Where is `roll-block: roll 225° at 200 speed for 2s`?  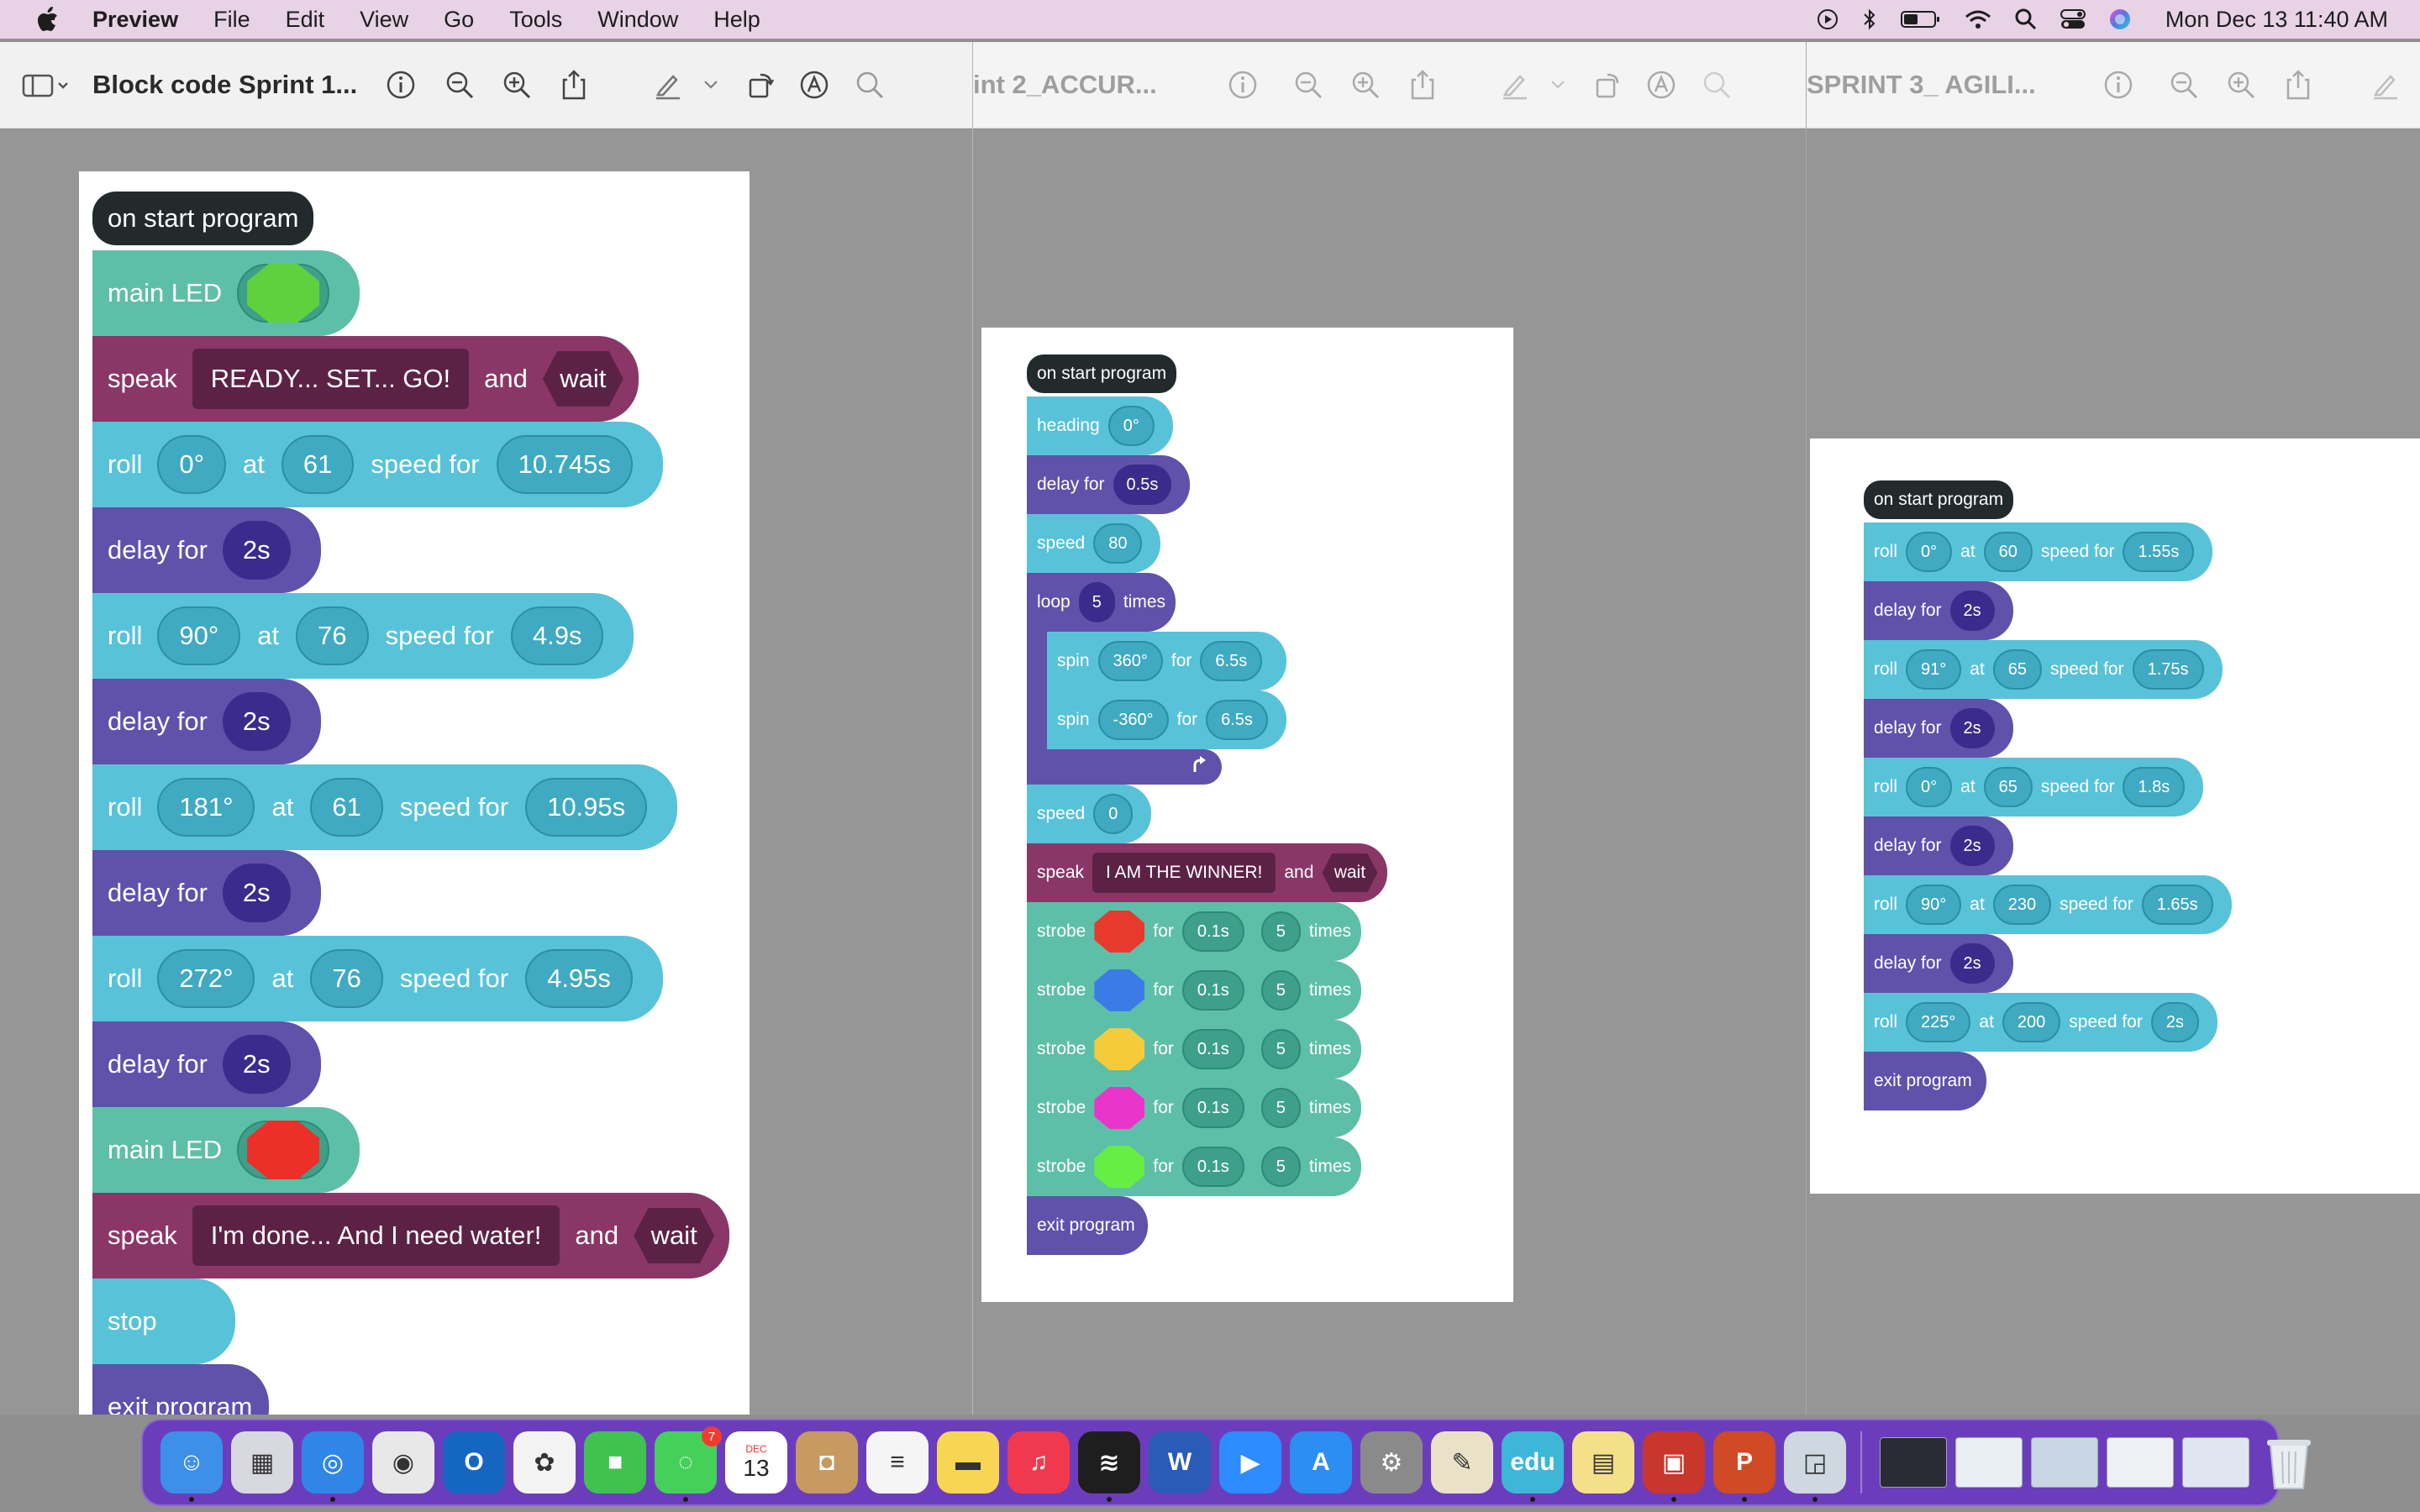 roll-block: roll 225° at 200 speed for 2s is located at coordinates (2041, 1022).